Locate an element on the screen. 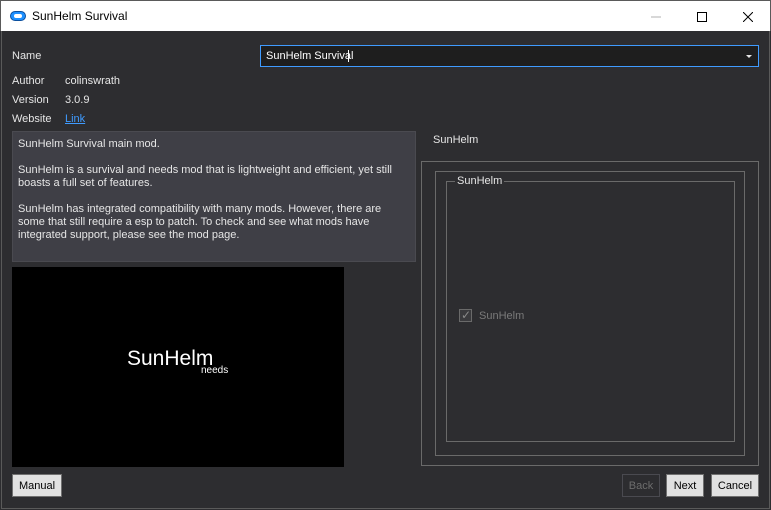  minimize-button is located at coordinates (656, 16).